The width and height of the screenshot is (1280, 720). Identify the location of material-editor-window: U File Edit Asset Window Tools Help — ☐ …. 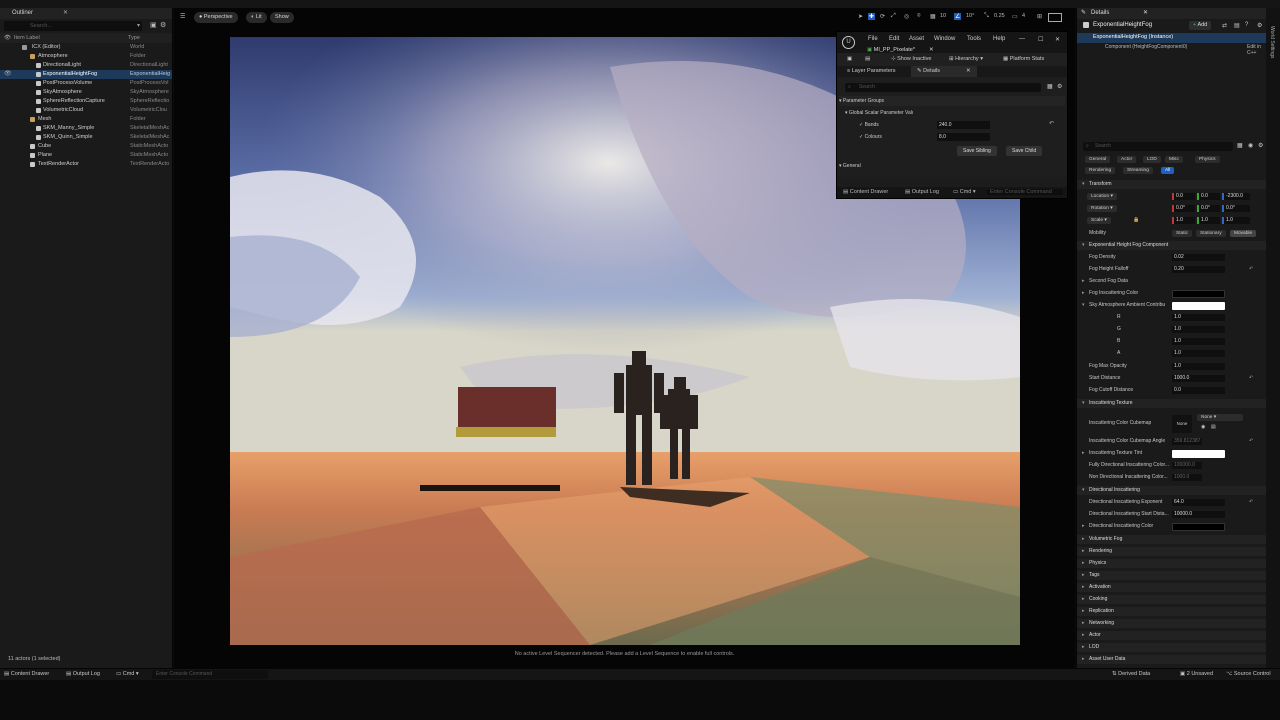
(952, 115).